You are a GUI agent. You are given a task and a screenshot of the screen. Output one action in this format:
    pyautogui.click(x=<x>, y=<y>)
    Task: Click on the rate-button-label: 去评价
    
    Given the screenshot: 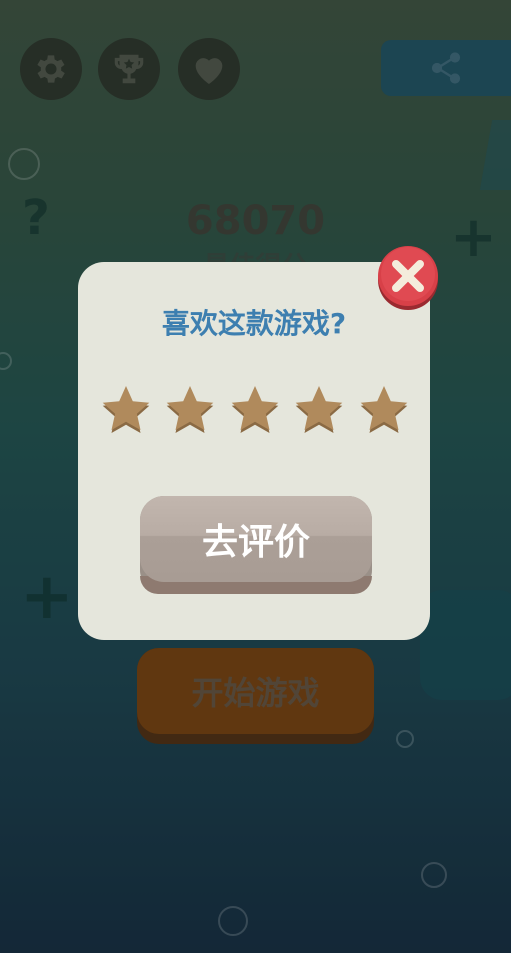 What is the action you would take?
    pyautogui.click(x=256, y=539)
    